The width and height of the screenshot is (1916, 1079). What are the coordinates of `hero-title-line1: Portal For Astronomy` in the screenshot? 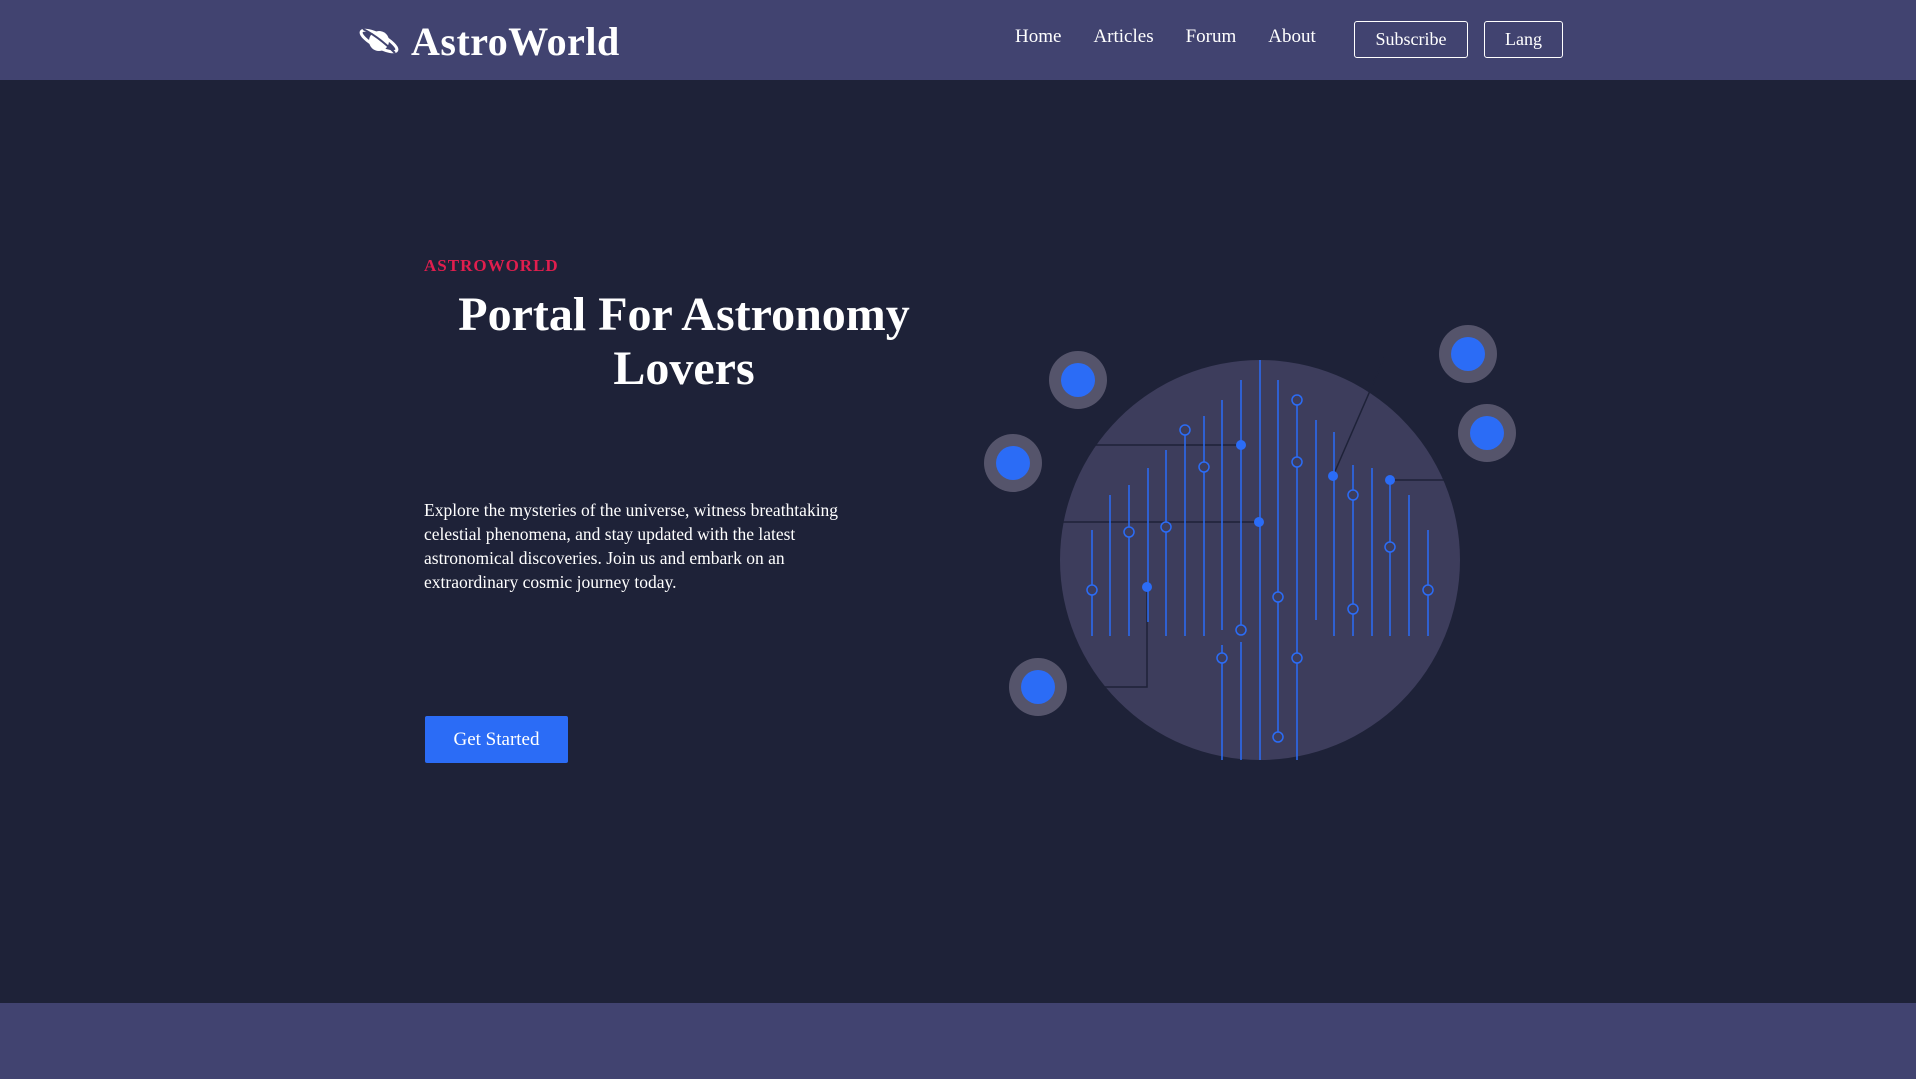 It's located at (684, 314).